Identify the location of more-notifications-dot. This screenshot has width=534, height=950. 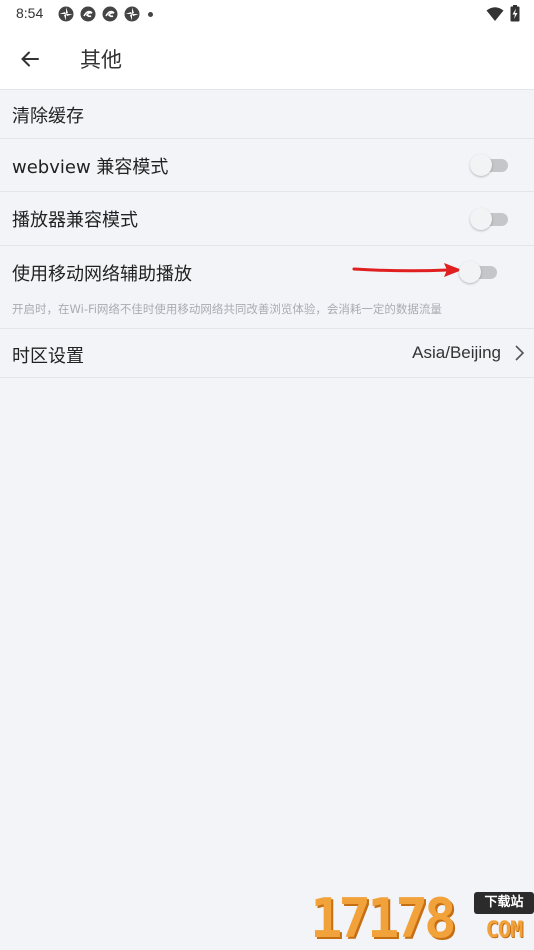
(150, 14).